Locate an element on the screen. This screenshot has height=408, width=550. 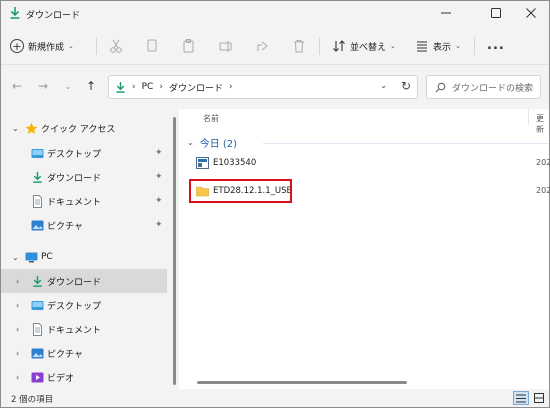
breadcrumb-pc: PC is located at coordinates (148, 87).